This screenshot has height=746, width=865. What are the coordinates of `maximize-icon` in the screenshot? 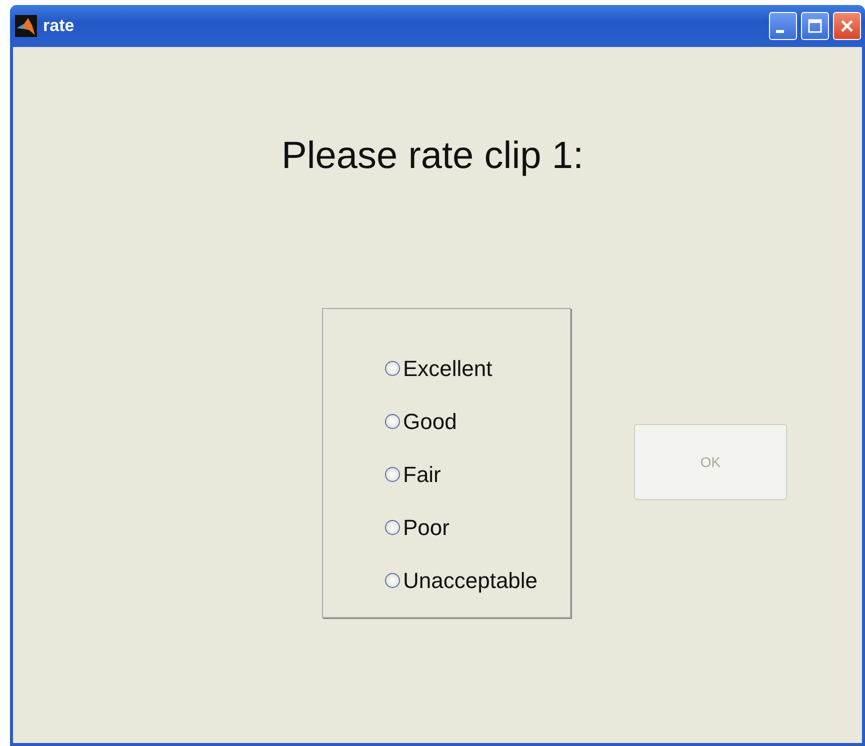 It's located at (815, 26).